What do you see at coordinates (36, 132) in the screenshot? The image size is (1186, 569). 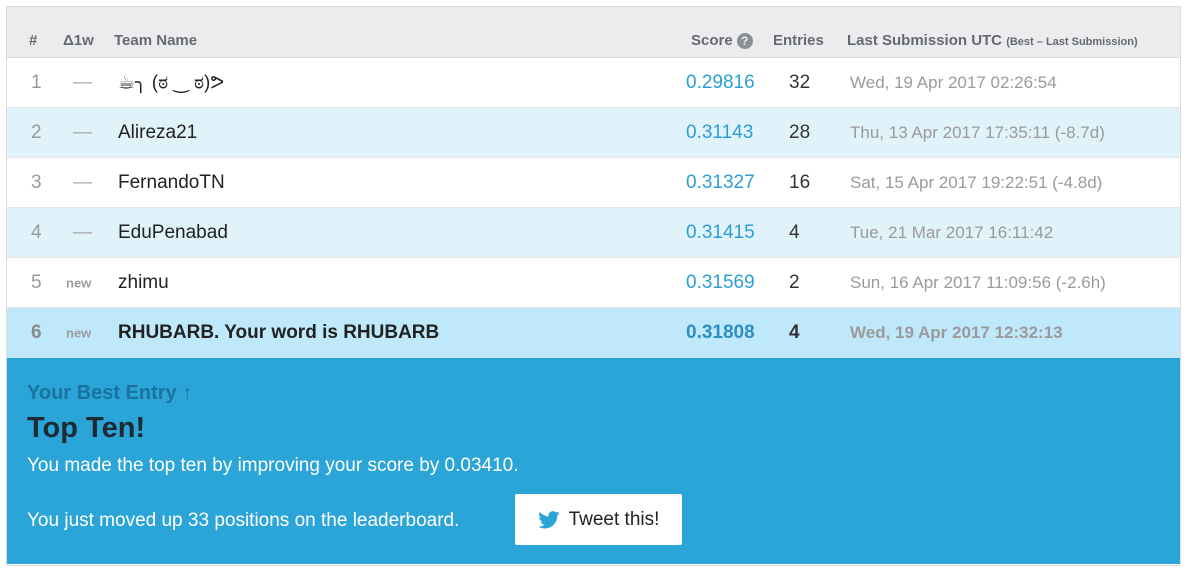 I see `row-rank: 2` at bounding box center [36, 132].